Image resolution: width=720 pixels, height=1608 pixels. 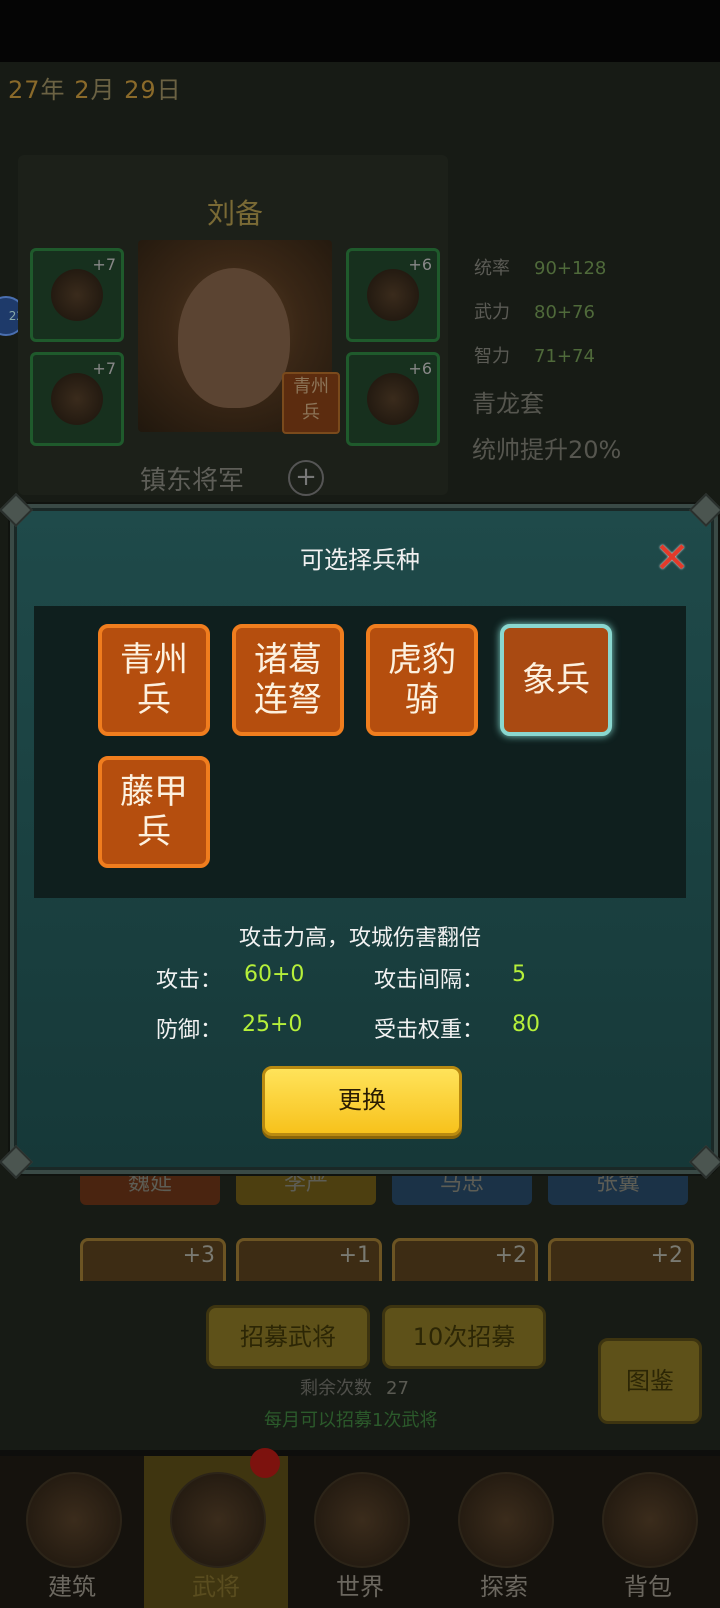 What do you see at coordinates (216, 1587) in the screenshot?
I see `nav-label: 武将` at bounding box center [216, 1587].